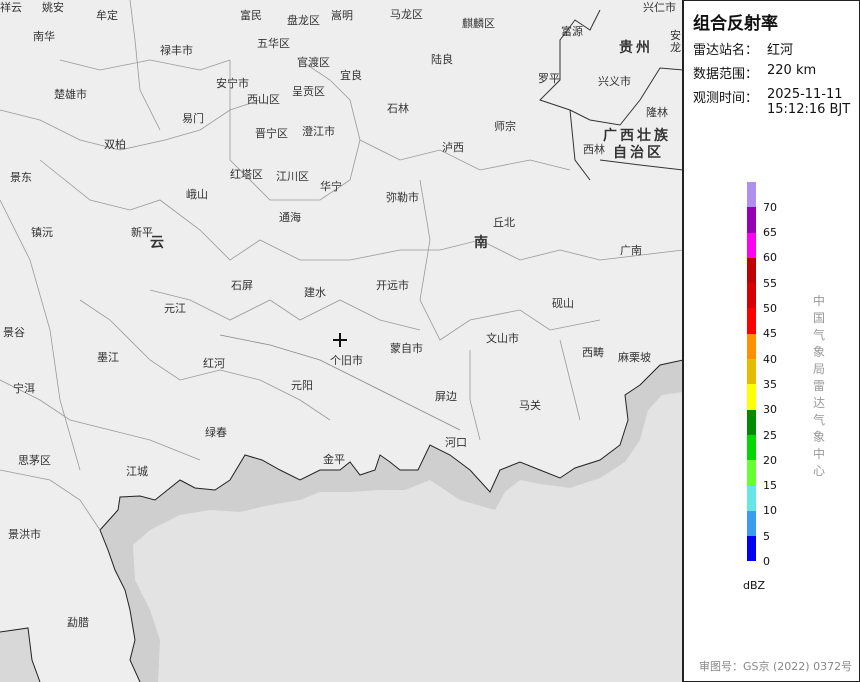 This screenshot has height=682, width=860. Describe the element at coordinates (216, 432) in the screenshot. I see `place-label: 绿春` at that location.